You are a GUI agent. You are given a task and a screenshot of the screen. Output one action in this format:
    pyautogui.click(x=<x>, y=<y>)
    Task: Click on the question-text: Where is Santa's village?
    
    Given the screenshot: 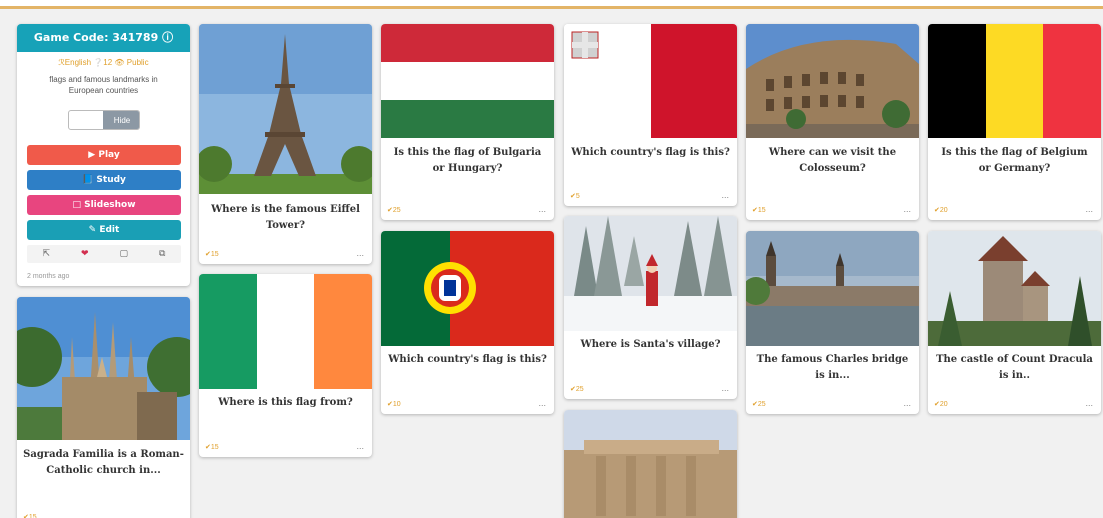 What is the action you would take?
    pyautogui.click(x=650, y=344)
    